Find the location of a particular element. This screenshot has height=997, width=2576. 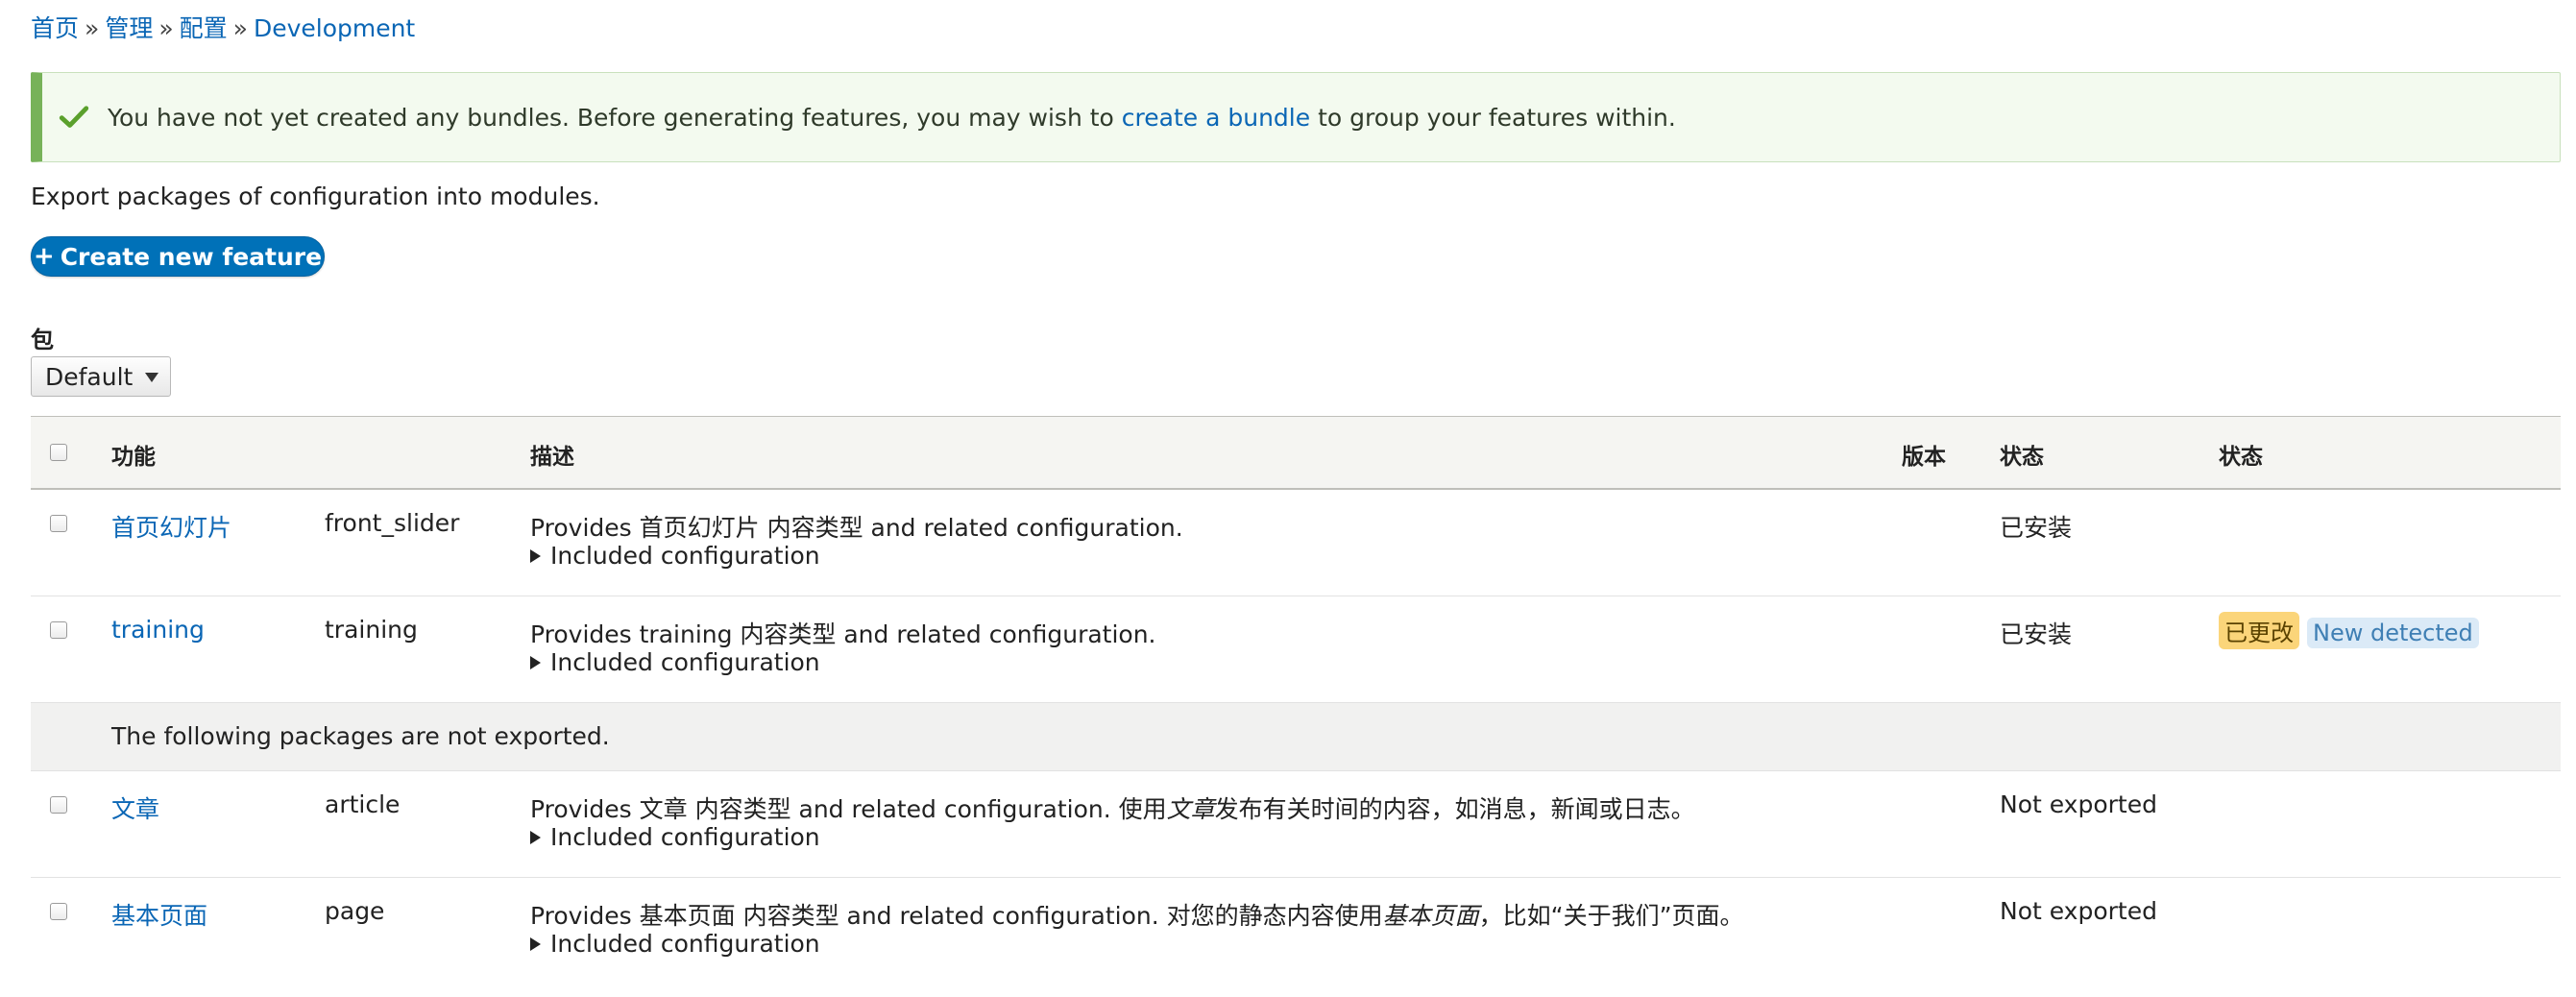

select-all-checkbox is located at coordinates (58, 452).